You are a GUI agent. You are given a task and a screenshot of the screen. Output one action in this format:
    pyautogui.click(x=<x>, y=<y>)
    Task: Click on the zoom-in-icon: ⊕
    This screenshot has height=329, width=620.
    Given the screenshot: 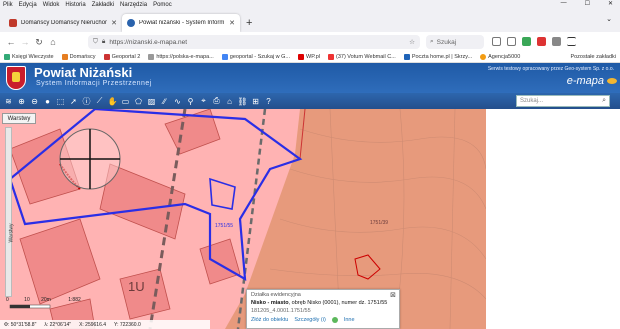 What is the action you would take?
    pyautogui.click(x=21, y=101)
    